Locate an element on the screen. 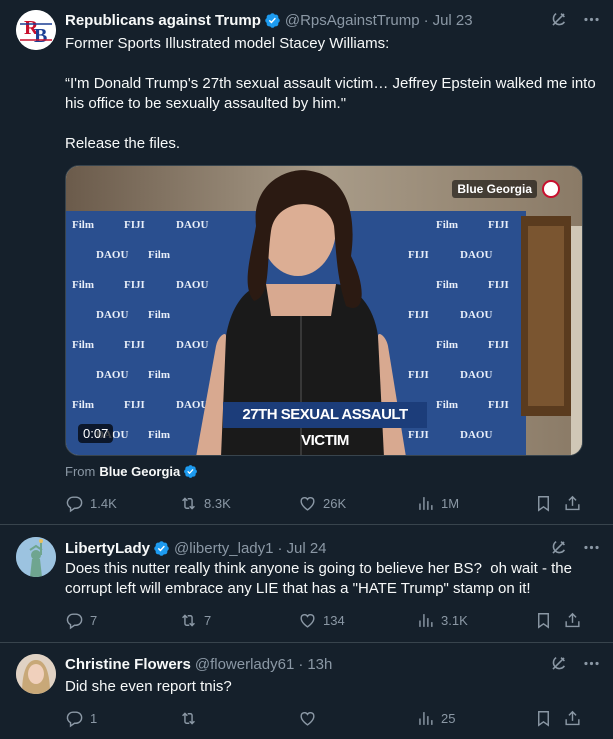  handle: @liberty_lady1 is located at coordinates (223, 548).